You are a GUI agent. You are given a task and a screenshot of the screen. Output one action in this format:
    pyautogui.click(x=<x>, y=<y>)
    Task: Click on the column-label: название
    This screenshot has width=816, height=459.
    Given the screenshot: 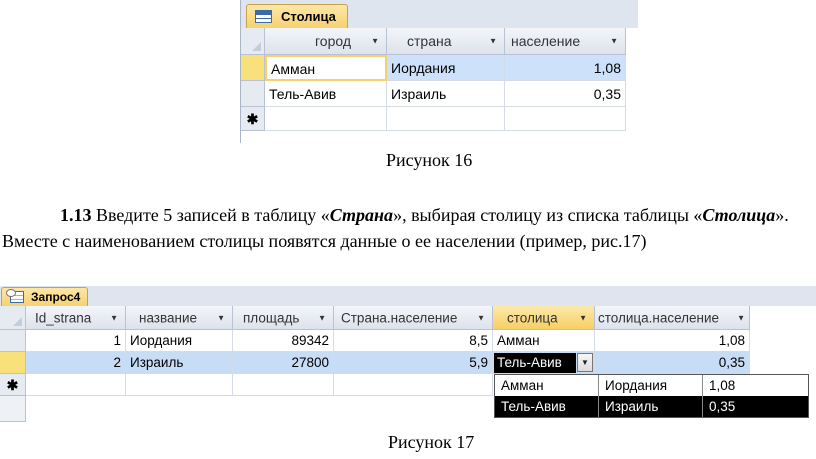 What is the action you would take?
    pyautogui.click(x=168, y=317)
    